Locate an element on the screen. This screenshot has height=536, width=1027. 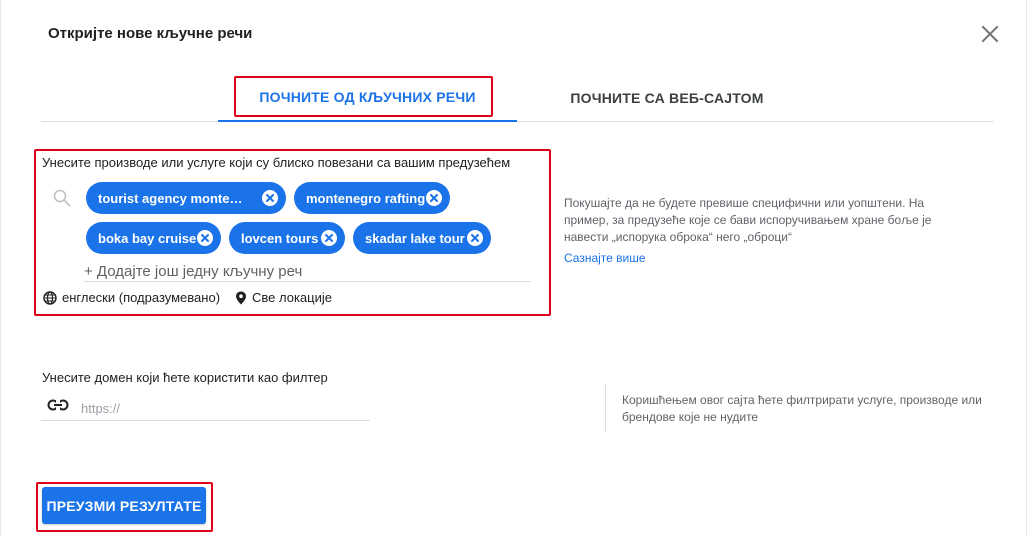
domain-input-underline is located at coordinates (205, 420).